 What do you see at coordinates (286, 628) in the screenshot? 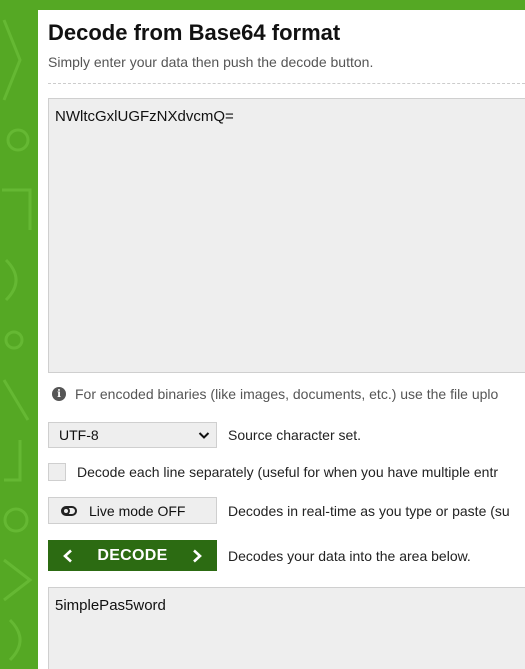
I see `decoded-output-textarea: 5implePas5word` at bounding box center [286, 628].